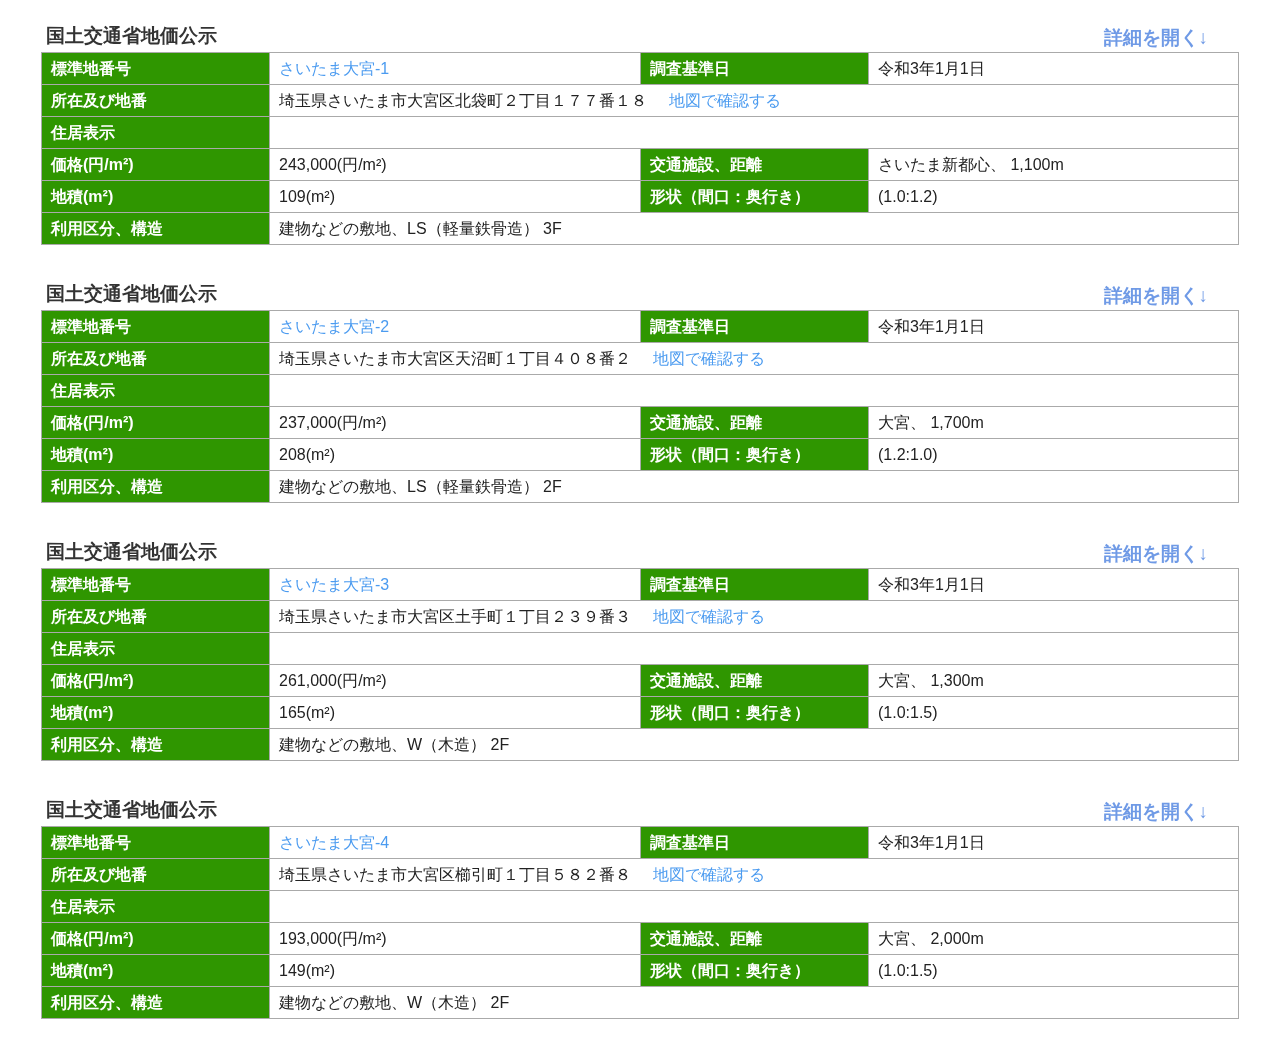 This screenshot has height=1059, width=1280. What do you see at coordinates (455, 938) in the screenshot?
I see `table-cell: 193,000(円/m²)` at bounding box center [455, 938].